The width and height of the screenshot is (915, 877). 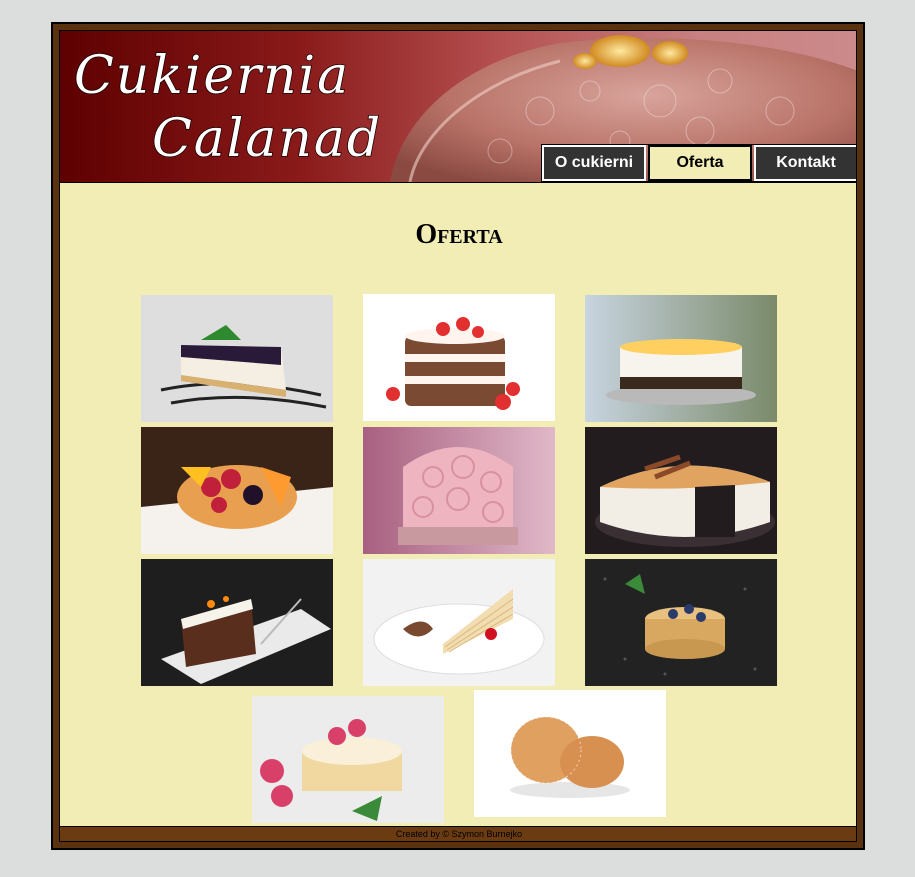 What do you see at coordinates (570, 753) in the screenshot?
I see `sugar-donuts-photo` at bounding box center [570, 753].